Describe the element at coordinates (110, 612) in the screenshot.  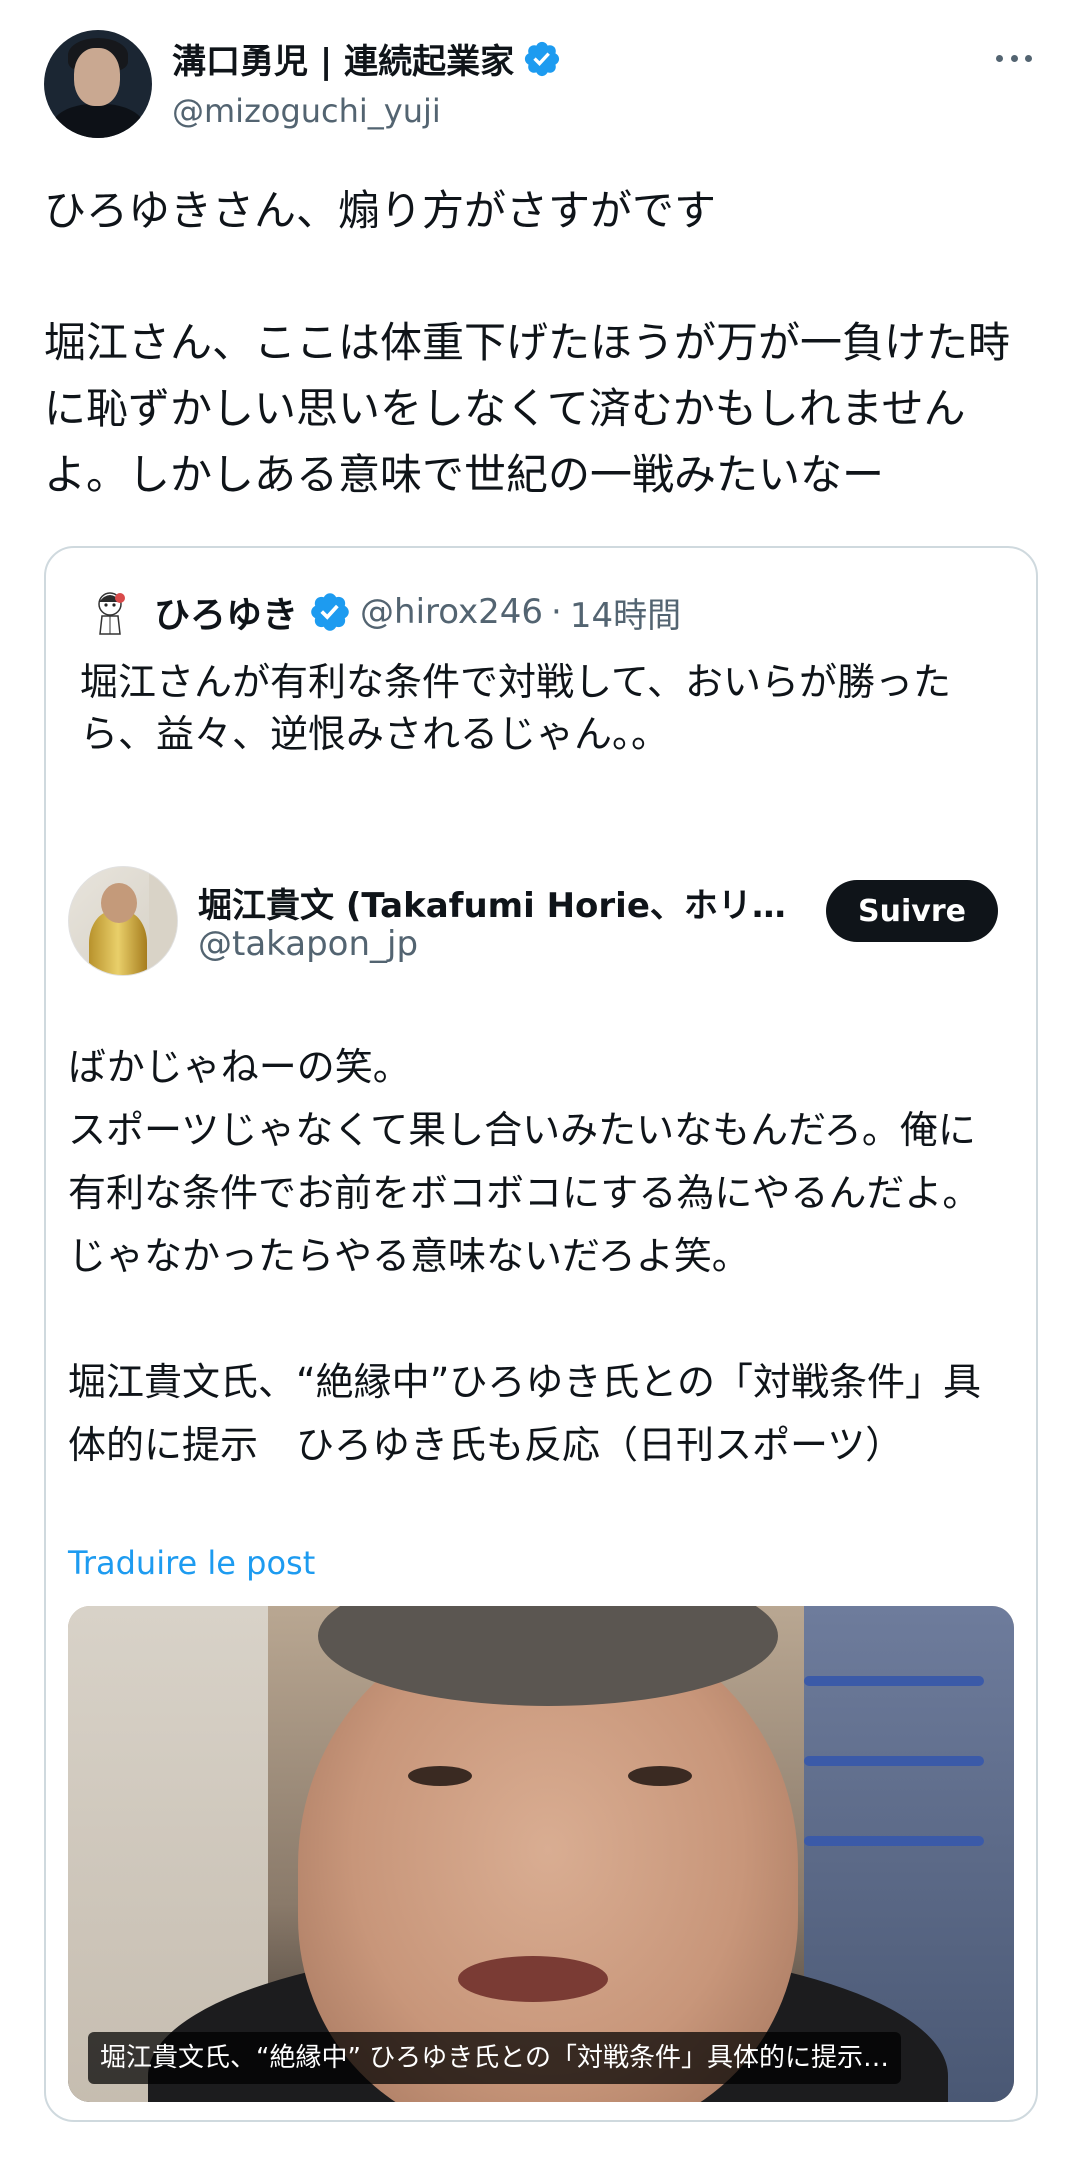
I see `quoted-author-avatar` at that location.